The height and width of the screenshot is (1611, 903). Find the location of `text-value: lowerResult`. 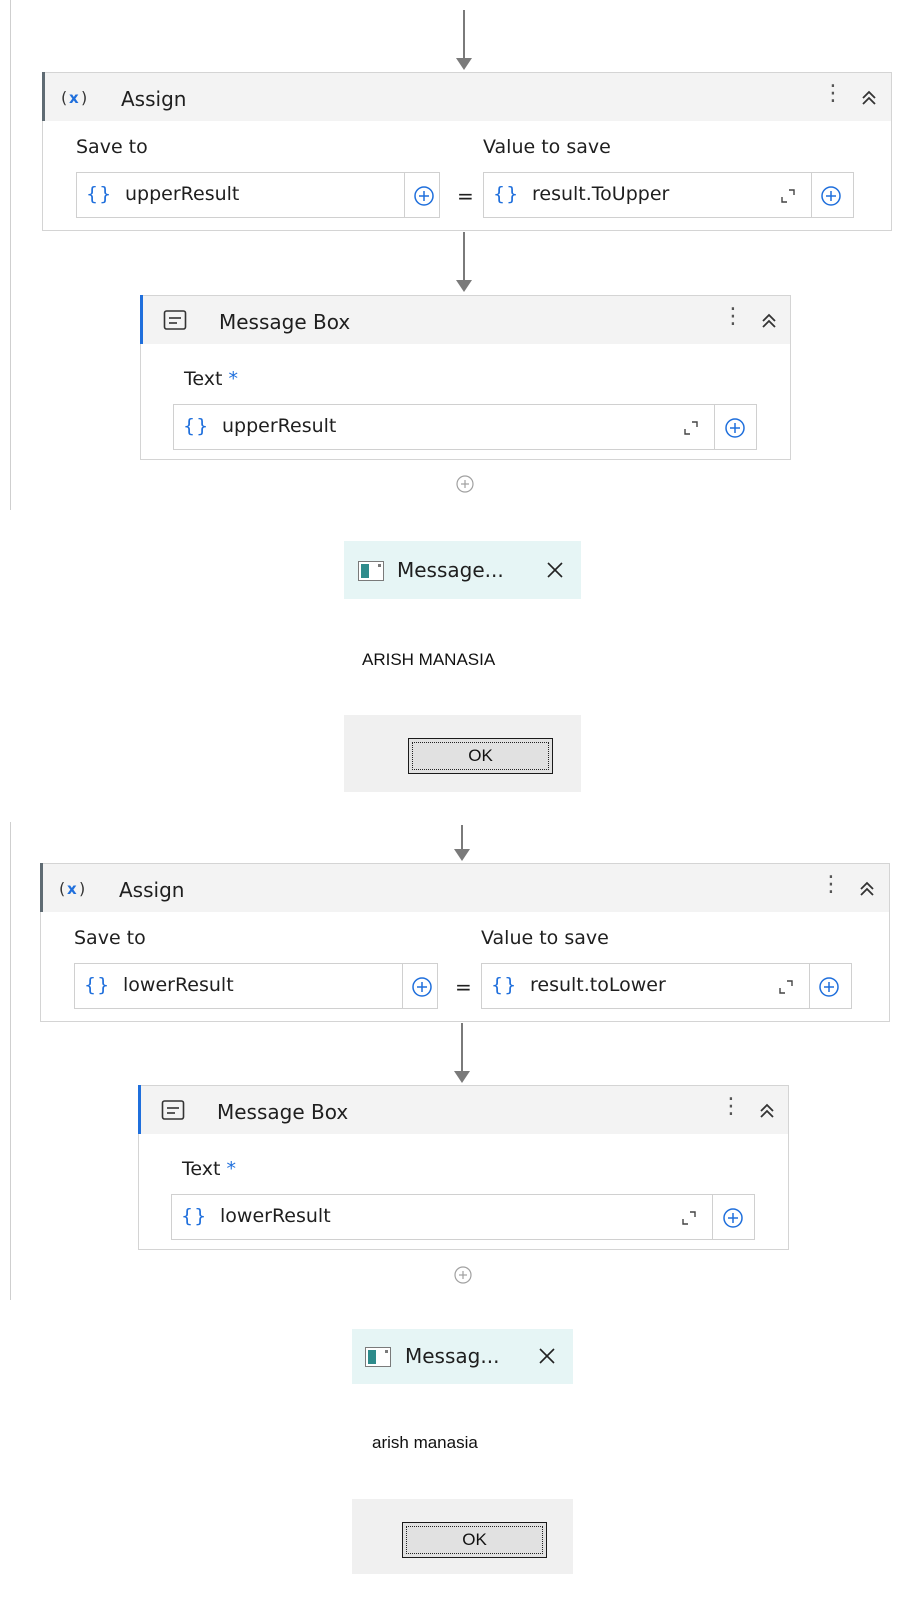

text-value: lowerResult is located at coordinates (275, 1216).